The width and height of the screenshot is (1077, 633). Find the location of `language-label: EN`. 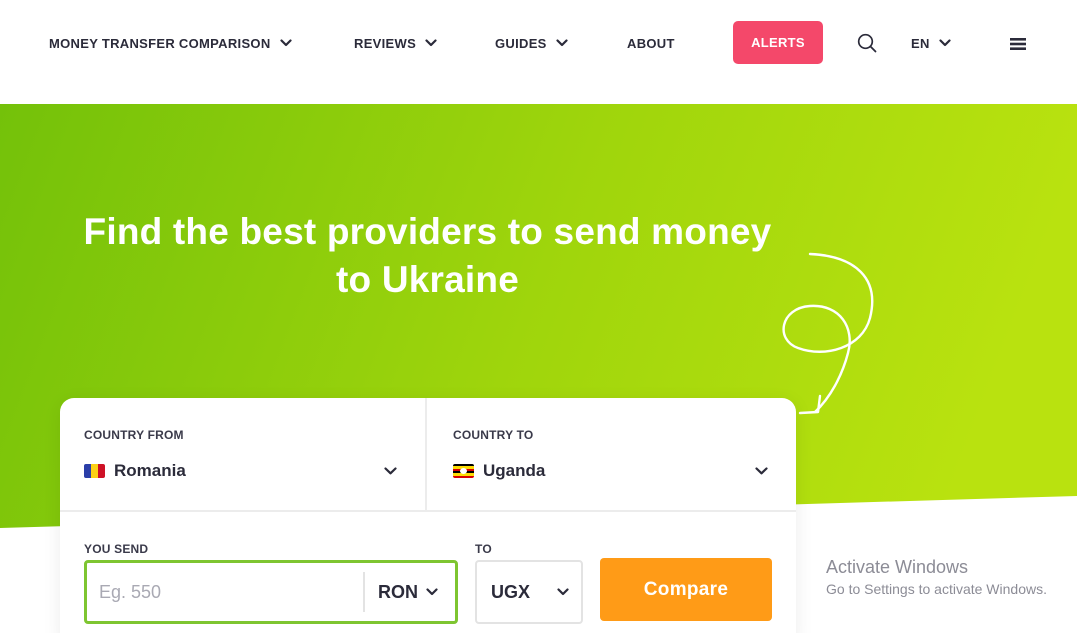

language-label: EN is located at coordinates (920, 43).